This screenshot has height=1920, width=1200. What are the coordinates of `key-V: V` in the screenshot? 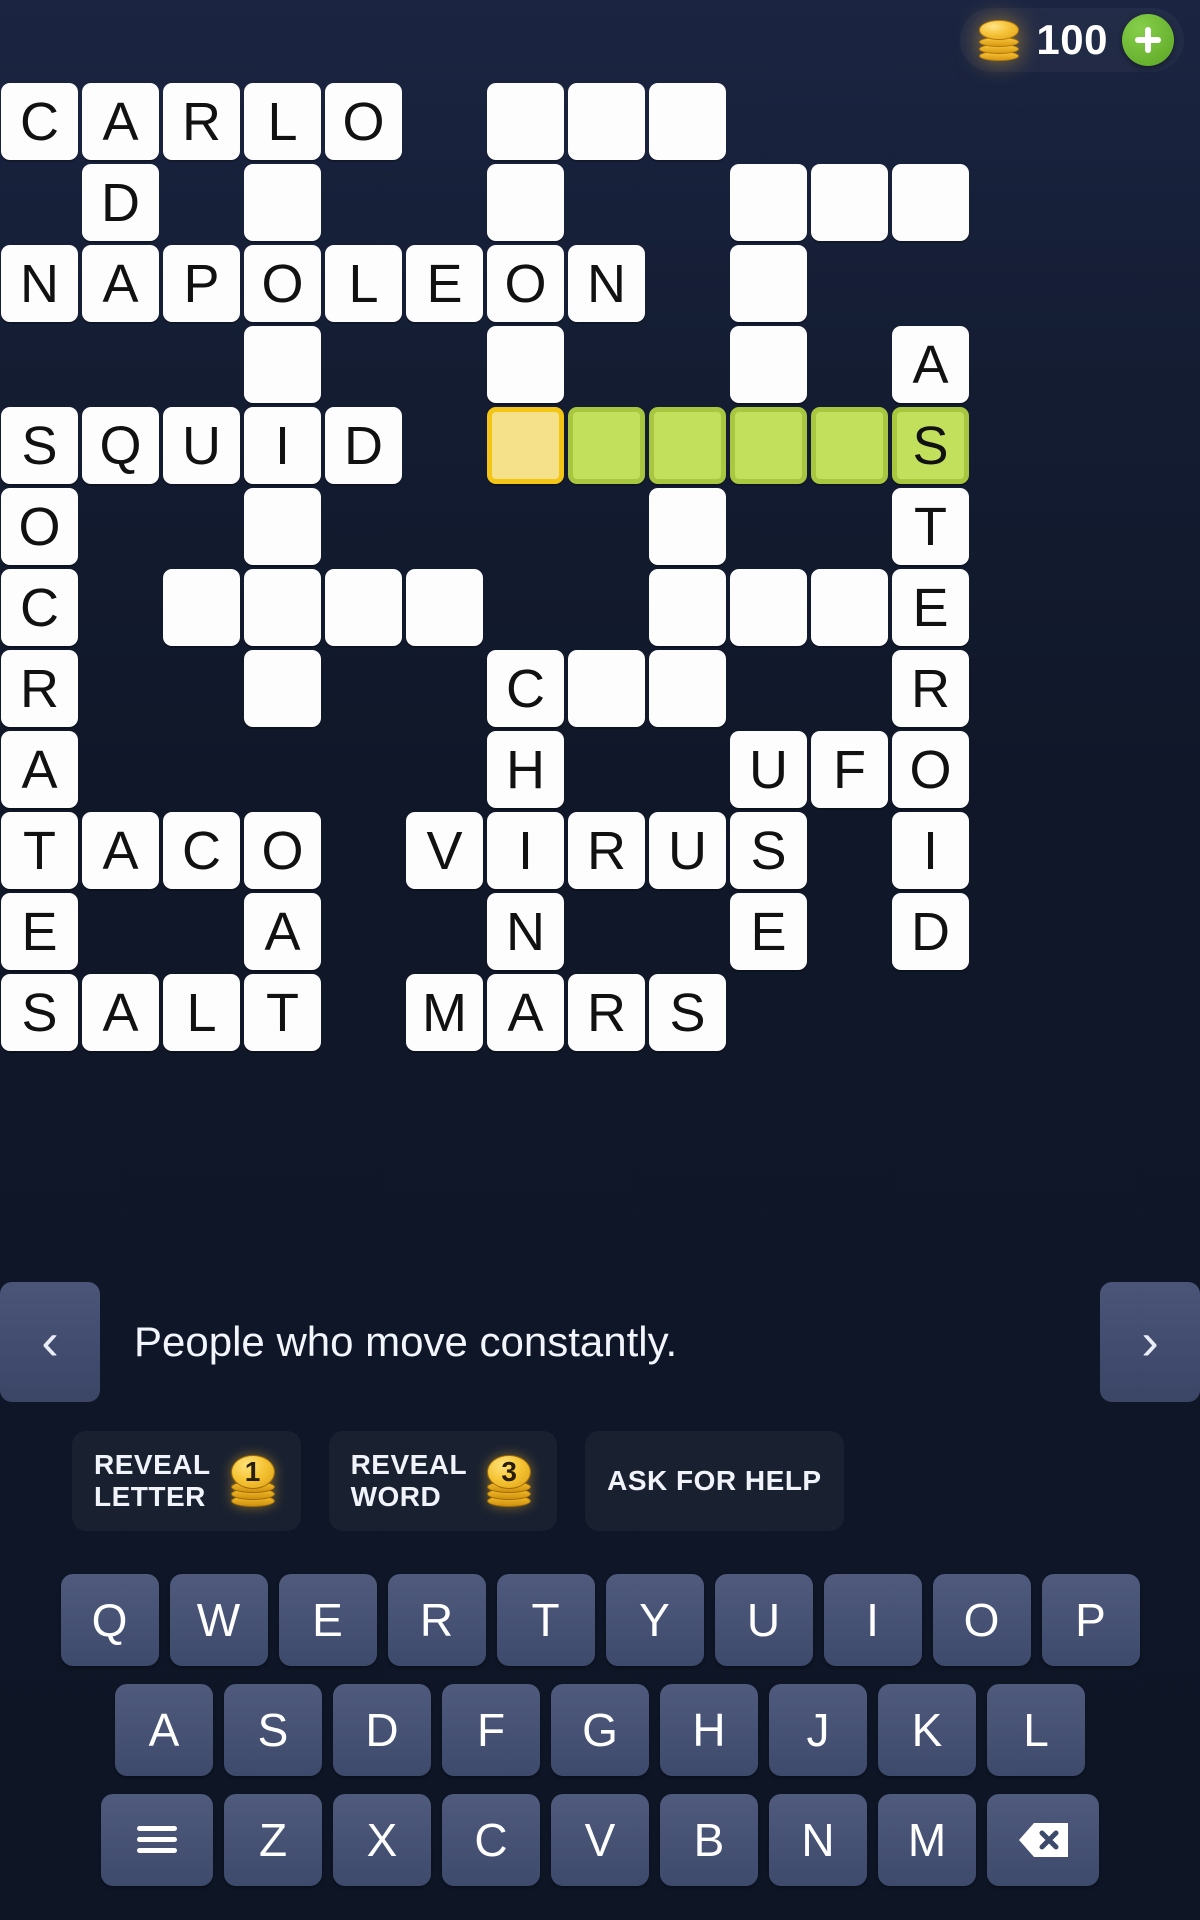 It's located at (600, 1840).